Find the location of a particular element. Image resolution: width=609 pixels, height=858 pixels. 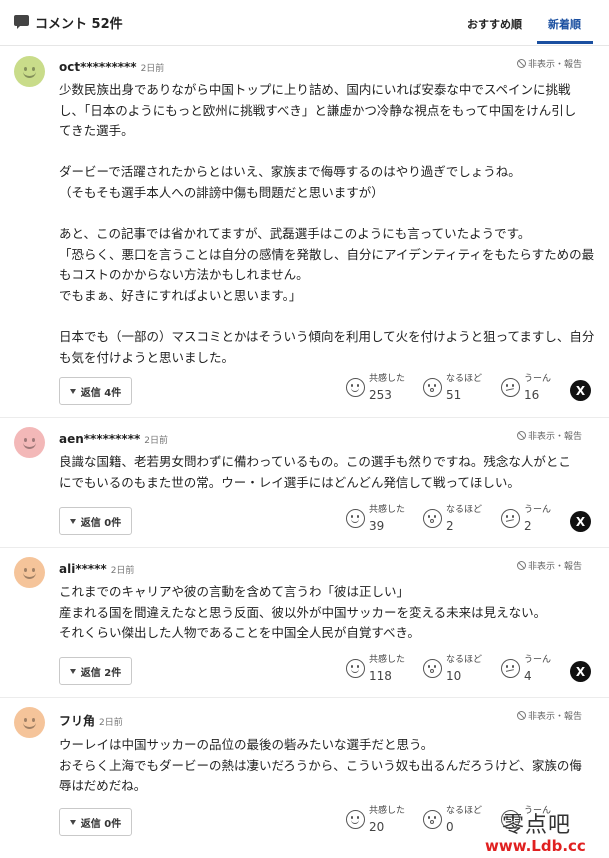

comment-meta: oct********* 2日前 is located at coordinates (111, 67).